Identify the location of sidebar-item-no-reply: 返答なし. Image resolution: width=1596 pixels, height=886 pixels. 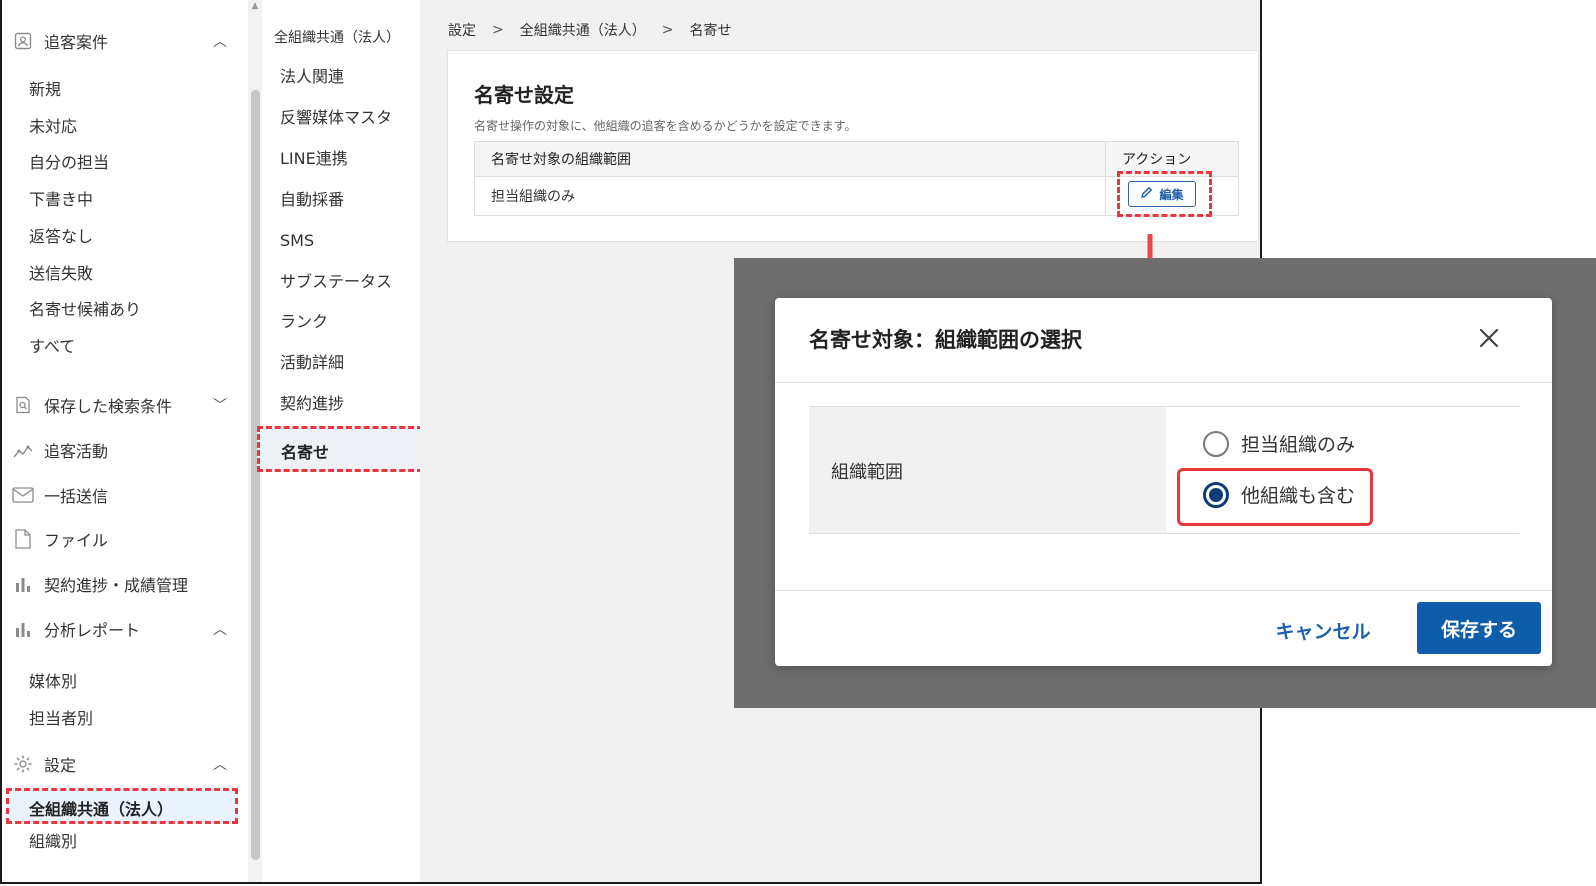
(61, 237).